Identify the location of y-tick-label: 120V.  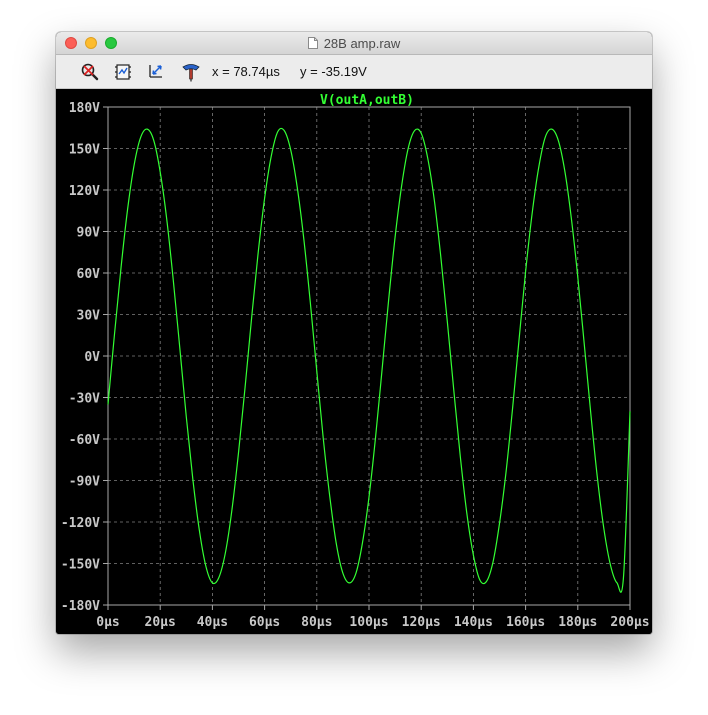
(84, 191).